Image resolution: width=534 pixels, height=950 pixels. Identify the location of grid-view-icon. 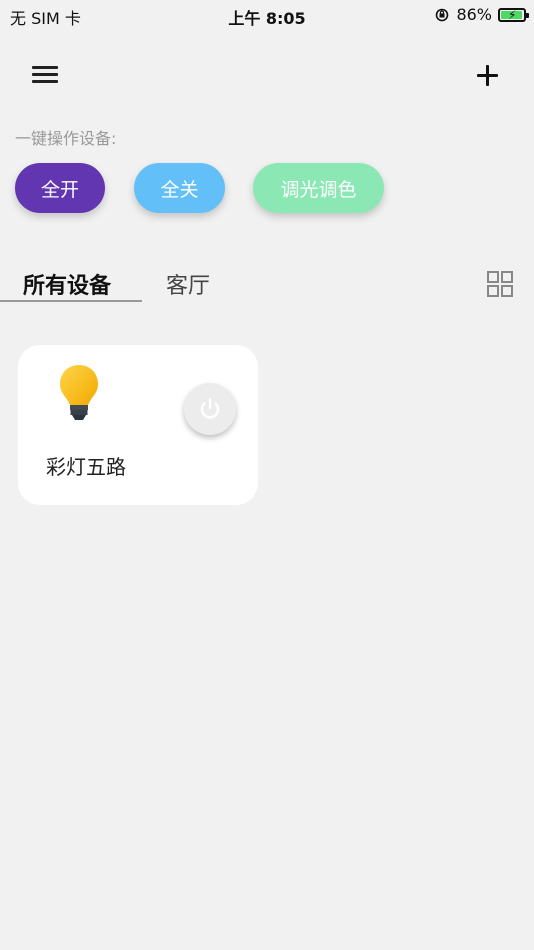
(500, 284).